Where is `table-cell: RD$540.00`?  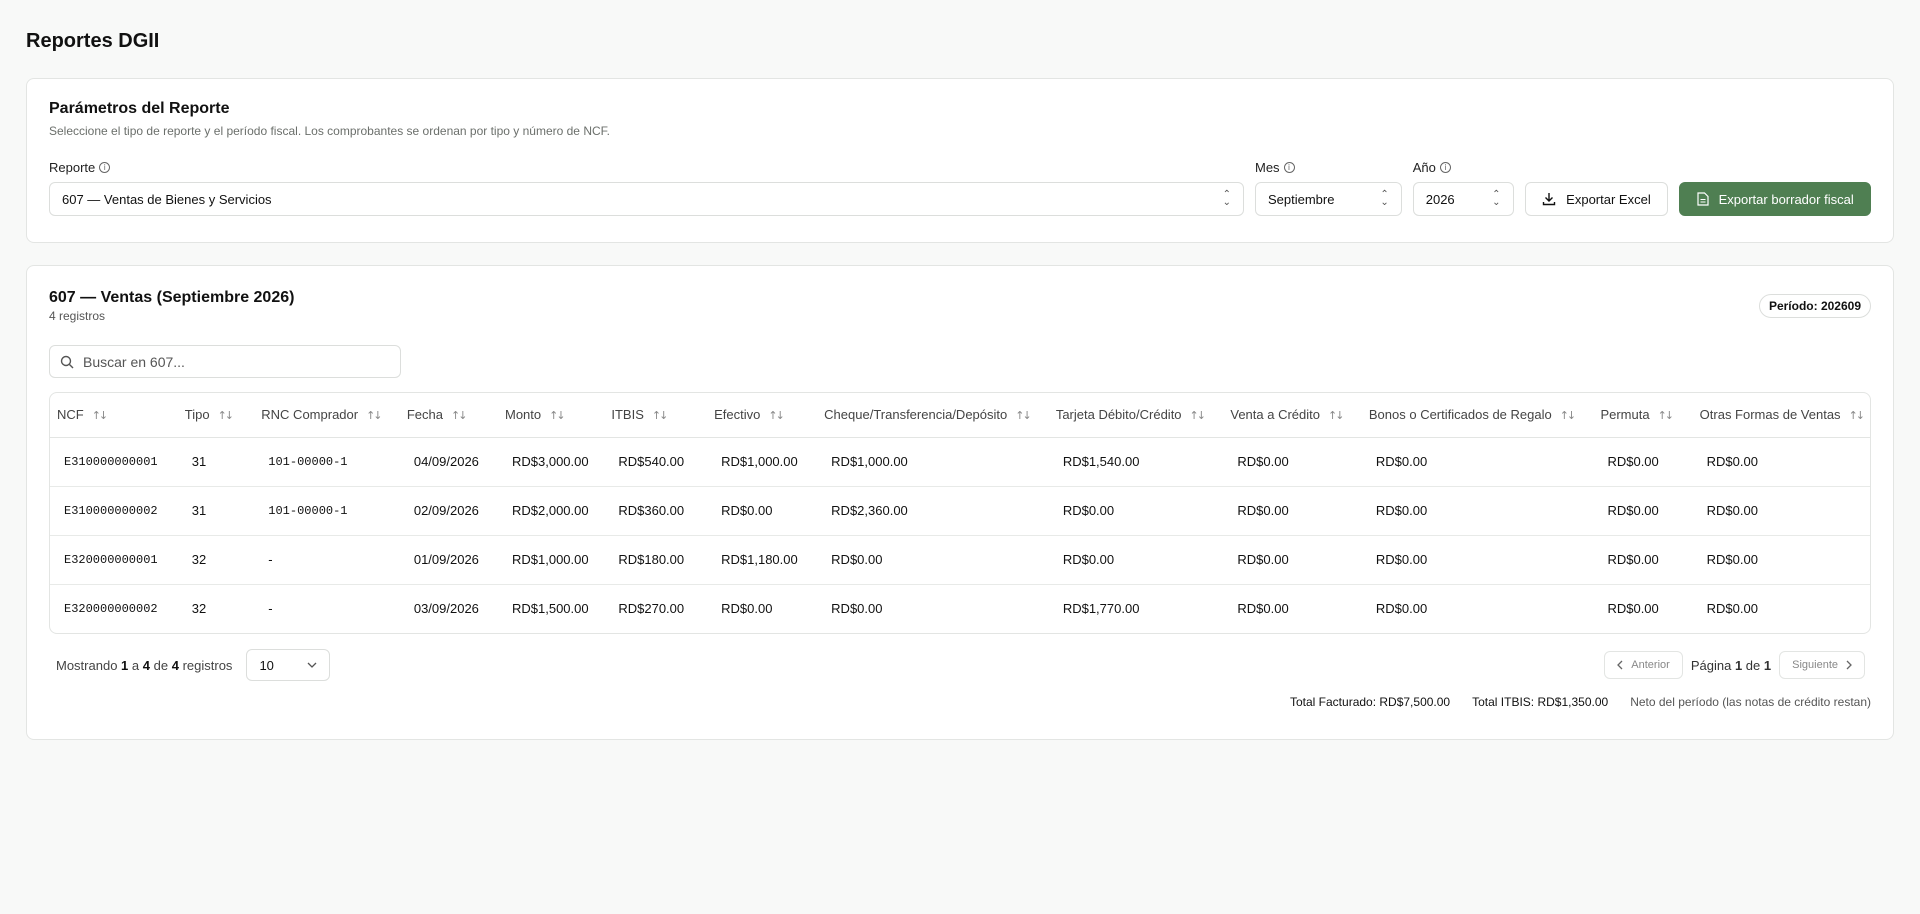 table-cell: RD$540.00 is located at coordinates (656, 462).